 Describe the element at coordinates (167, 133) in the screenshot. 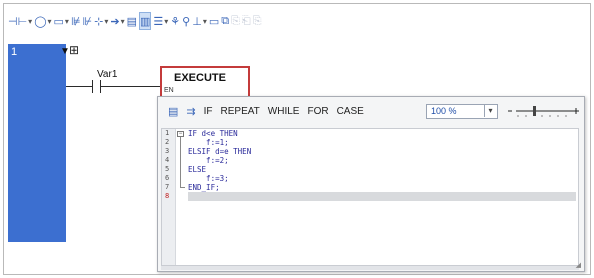

I see `line-number: 1` at that location.